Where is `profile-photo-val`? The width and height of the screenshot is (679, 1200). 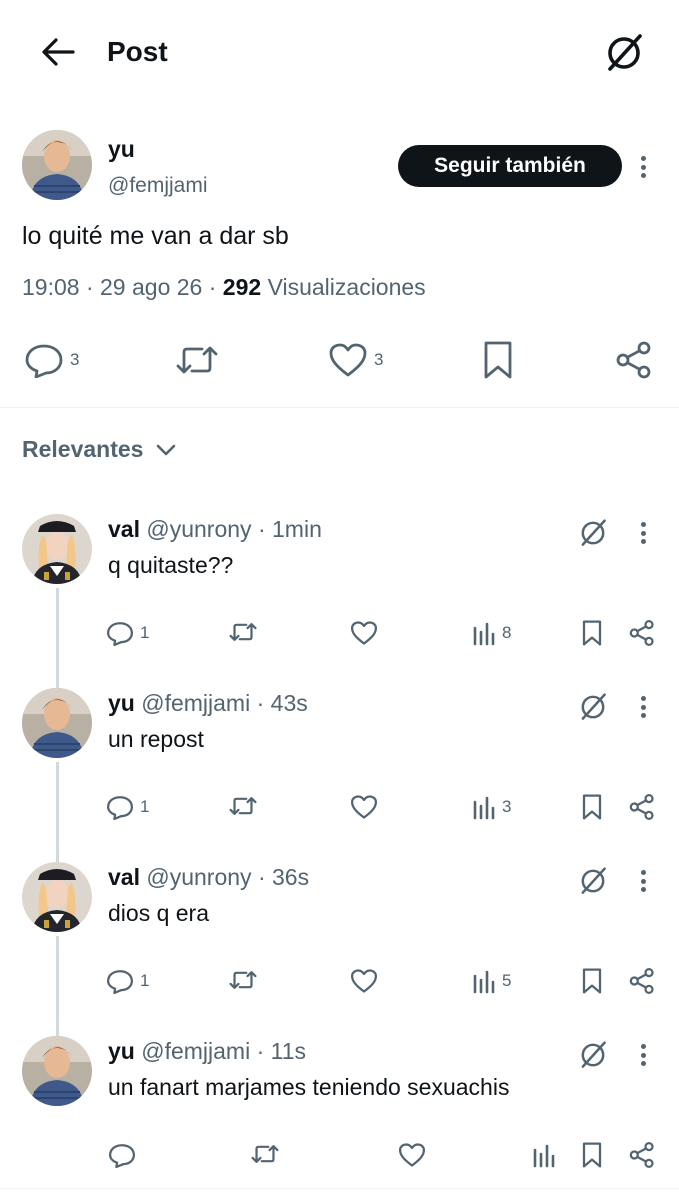
profile-photo-val is located at coordinates (57, 549).